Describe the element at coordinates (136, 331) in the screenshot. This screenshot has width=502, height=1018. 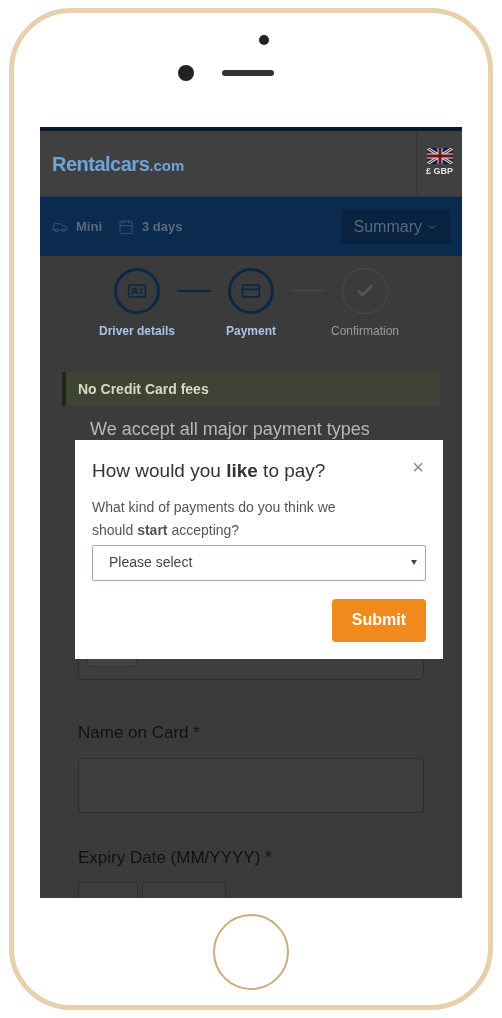
I see `step-label: Driver details` at that location.